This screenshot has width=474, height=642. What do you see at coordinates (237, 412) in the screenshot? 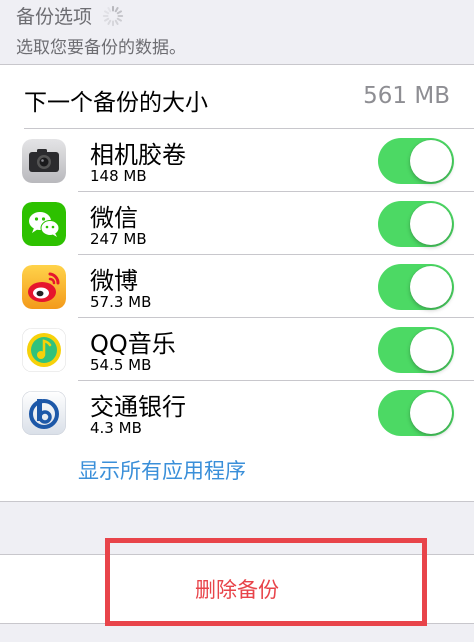
I see `app-row-bankcomm: 交通银行 4.3 MB` at bounding box center [237, 412].